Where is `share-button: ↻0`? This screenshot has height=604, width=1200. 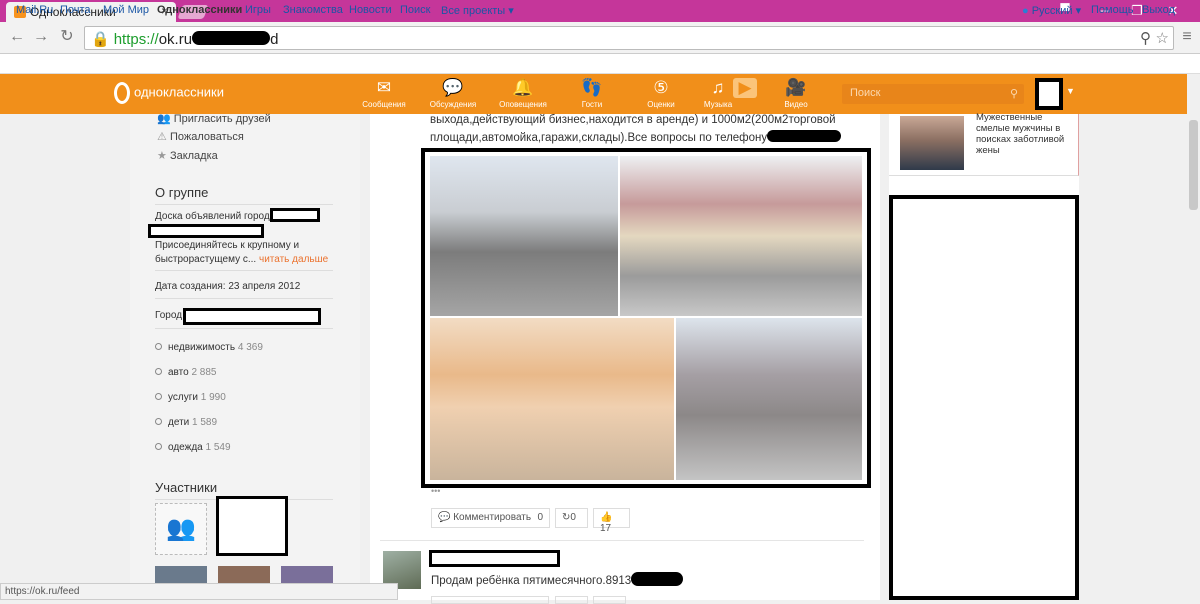
share-button: ↻0 is located at coordinates (571, 518).